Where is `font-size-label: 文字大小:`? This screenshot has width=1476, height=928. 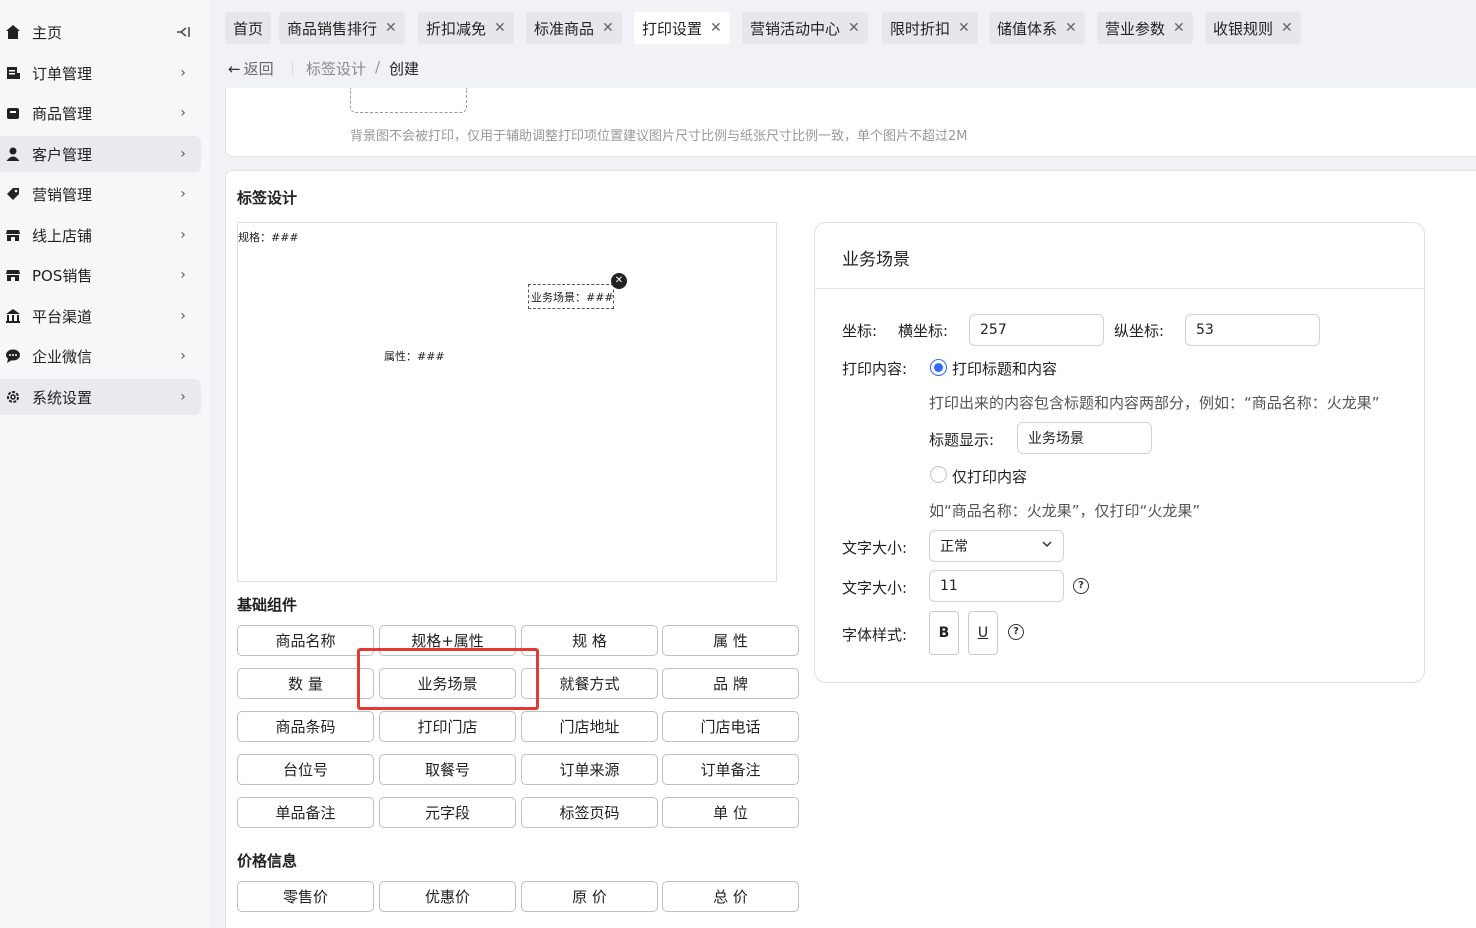 font-size-label: 文字大小: is located at coordinates (875, 548).